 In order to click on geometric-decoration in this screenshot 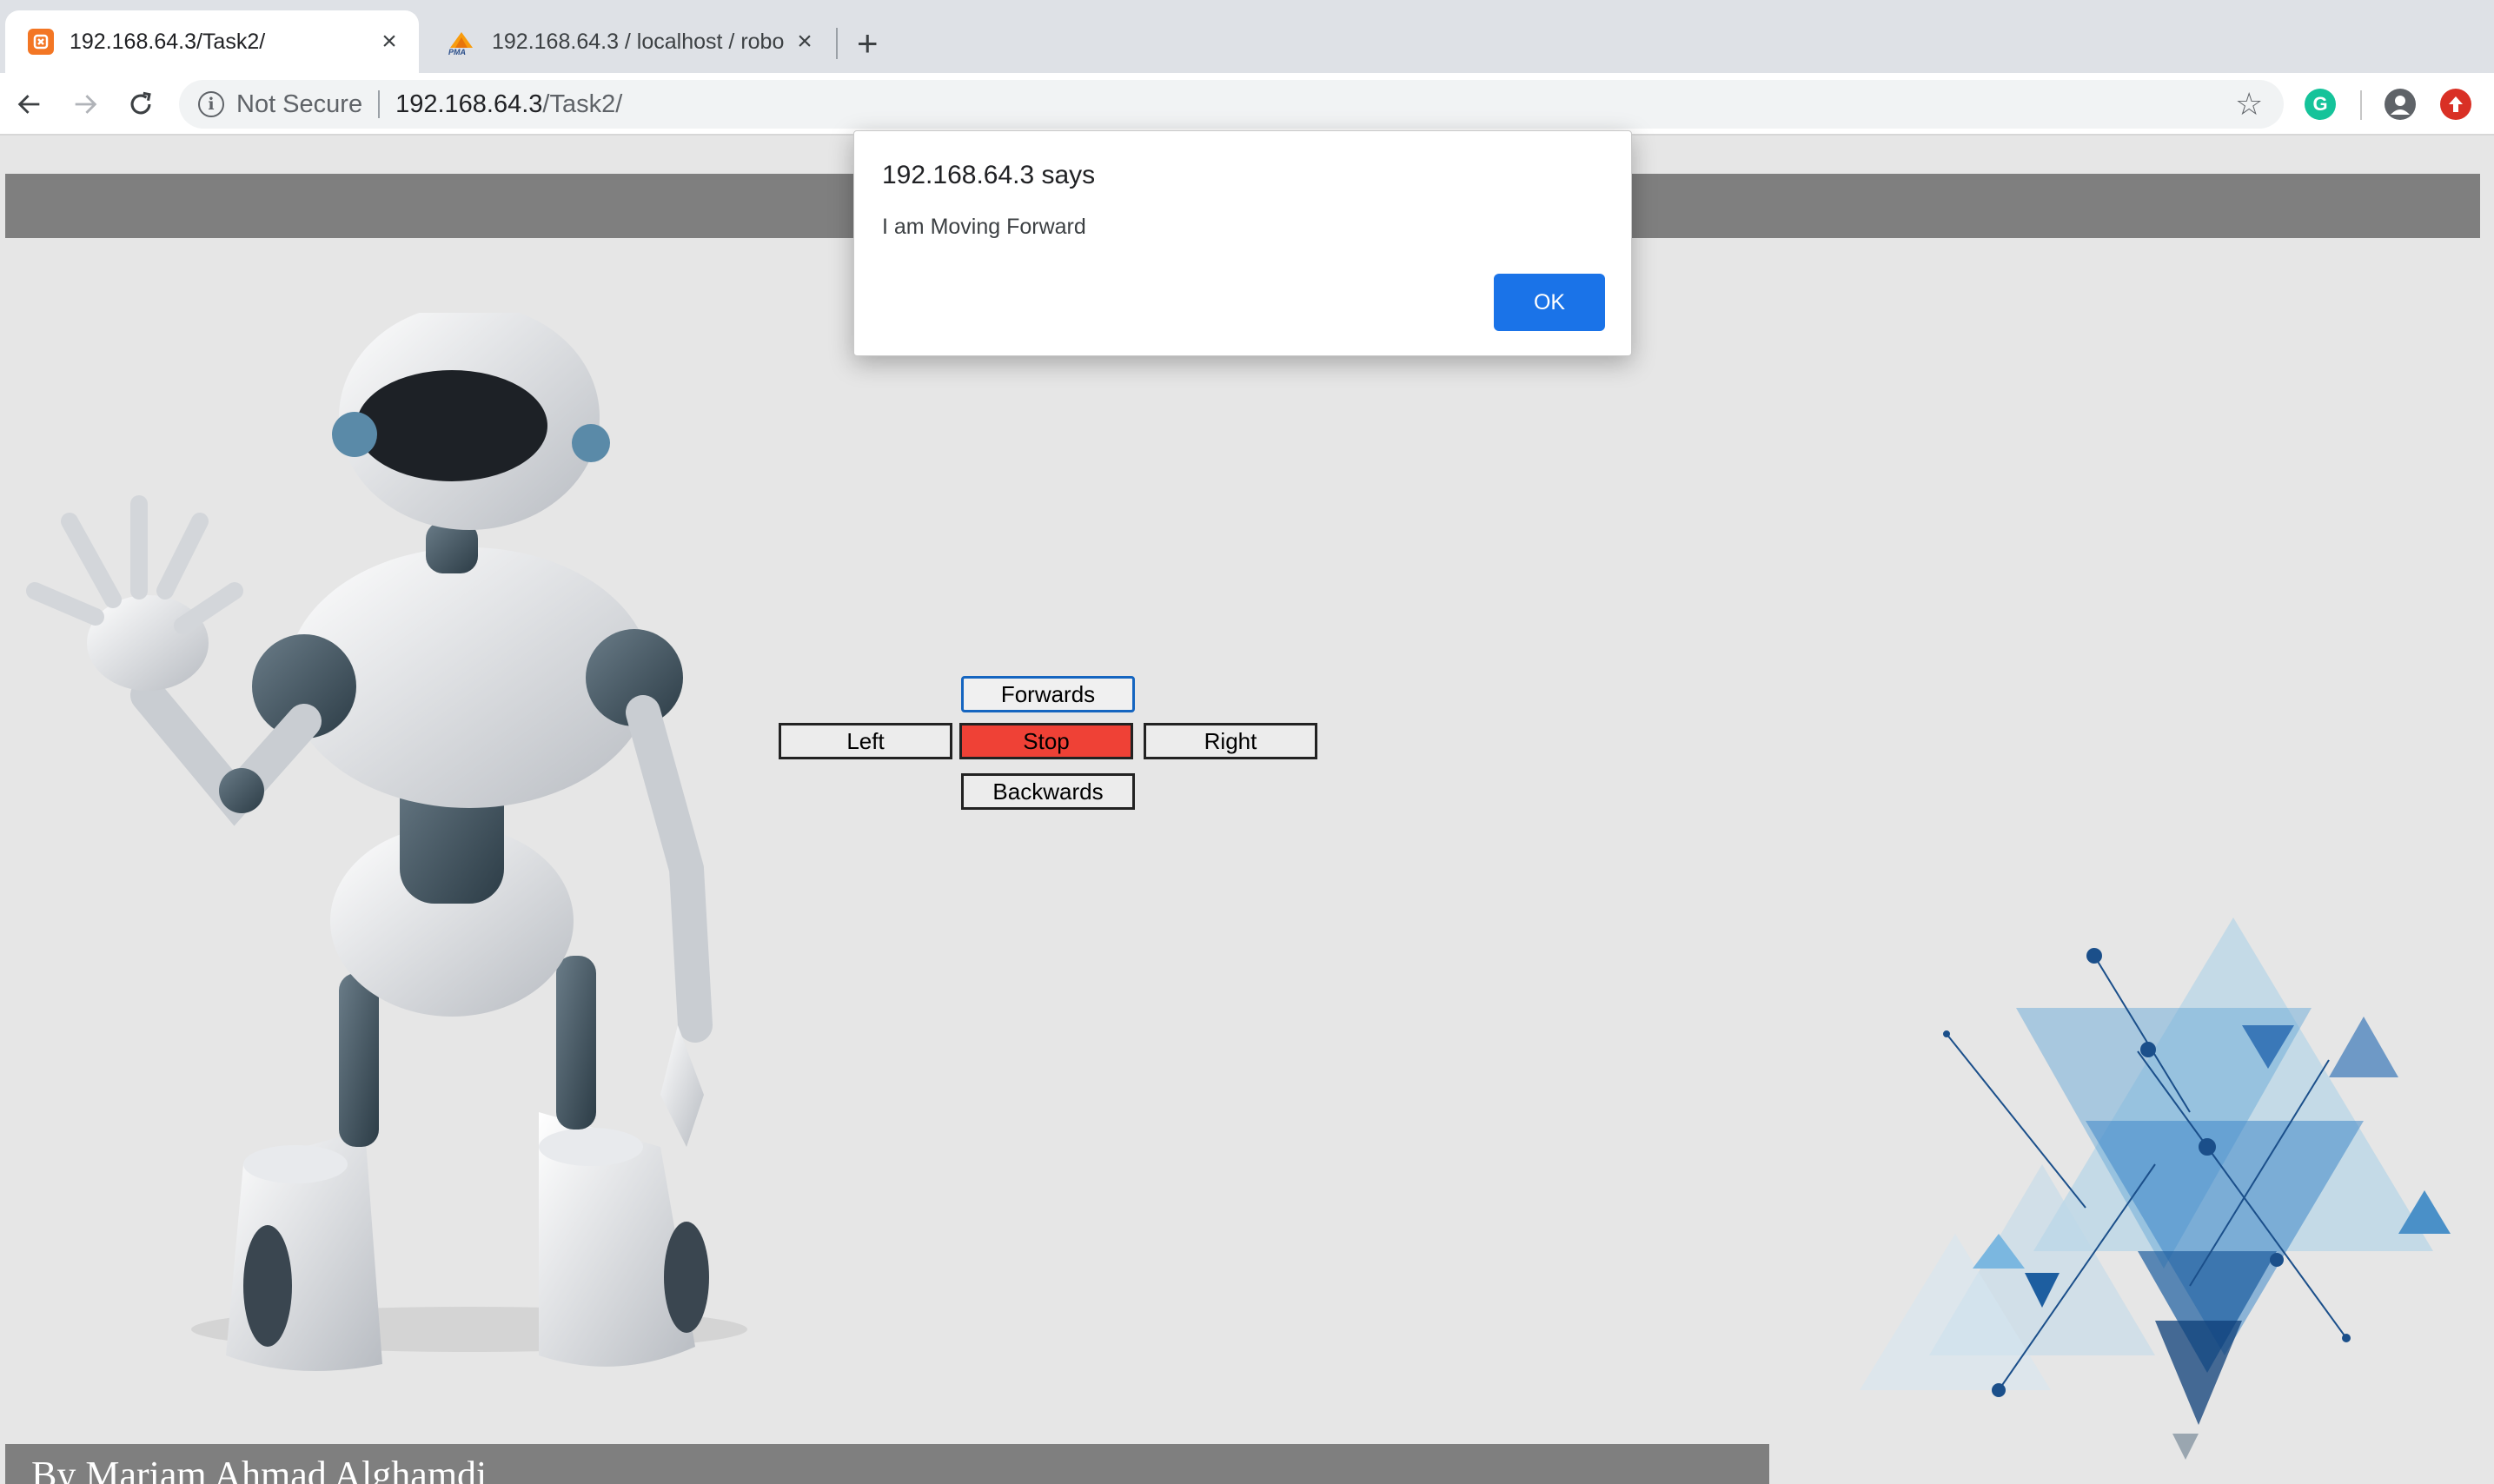, I will do `click(2155, 1189)`.